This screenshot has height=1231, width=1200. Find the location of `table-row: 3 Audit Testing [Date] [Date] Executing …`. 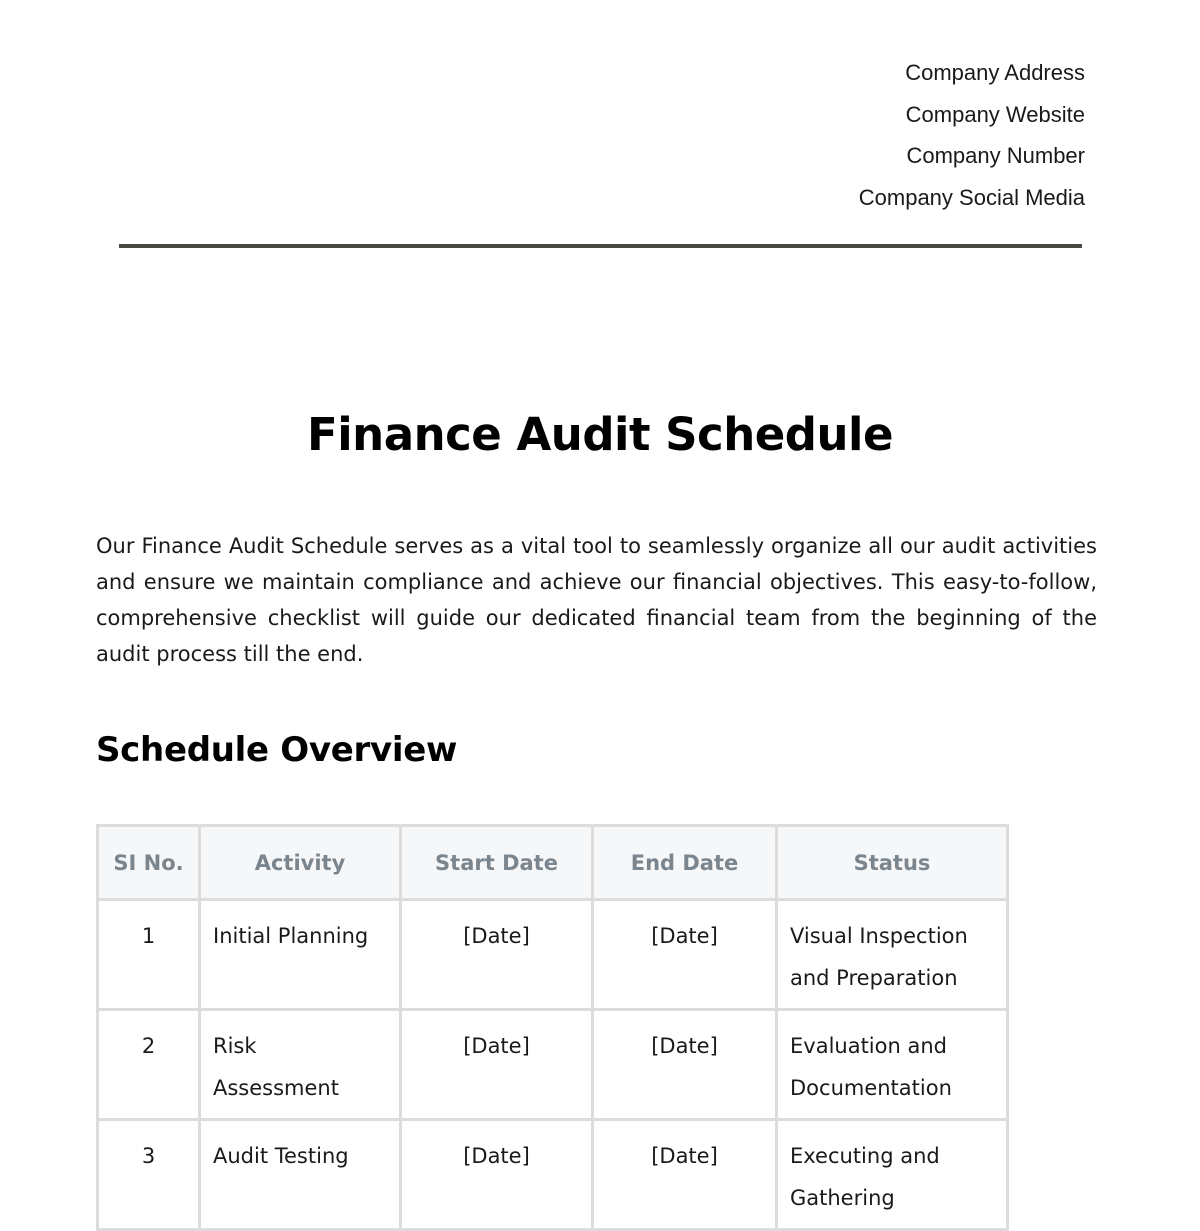

table-row: 3 Audit Testing [Date] [Date] Executing … is located at coordinates (552, 1174).